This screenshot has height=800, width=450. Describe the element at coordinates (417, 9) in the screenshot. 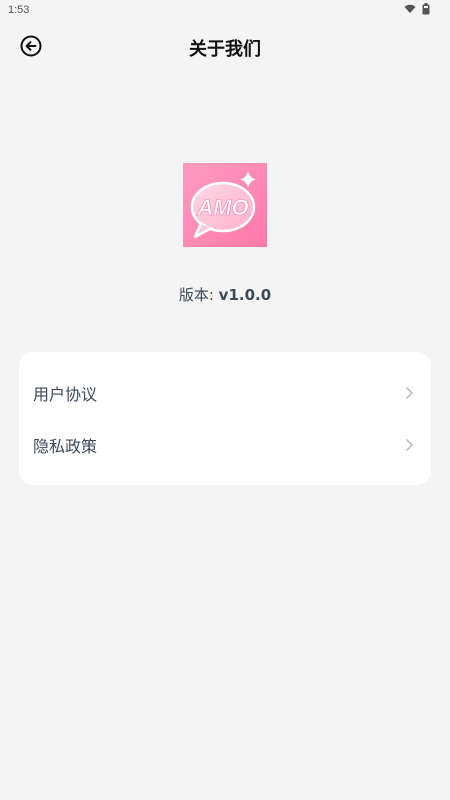

I see `status-icons` at that location.